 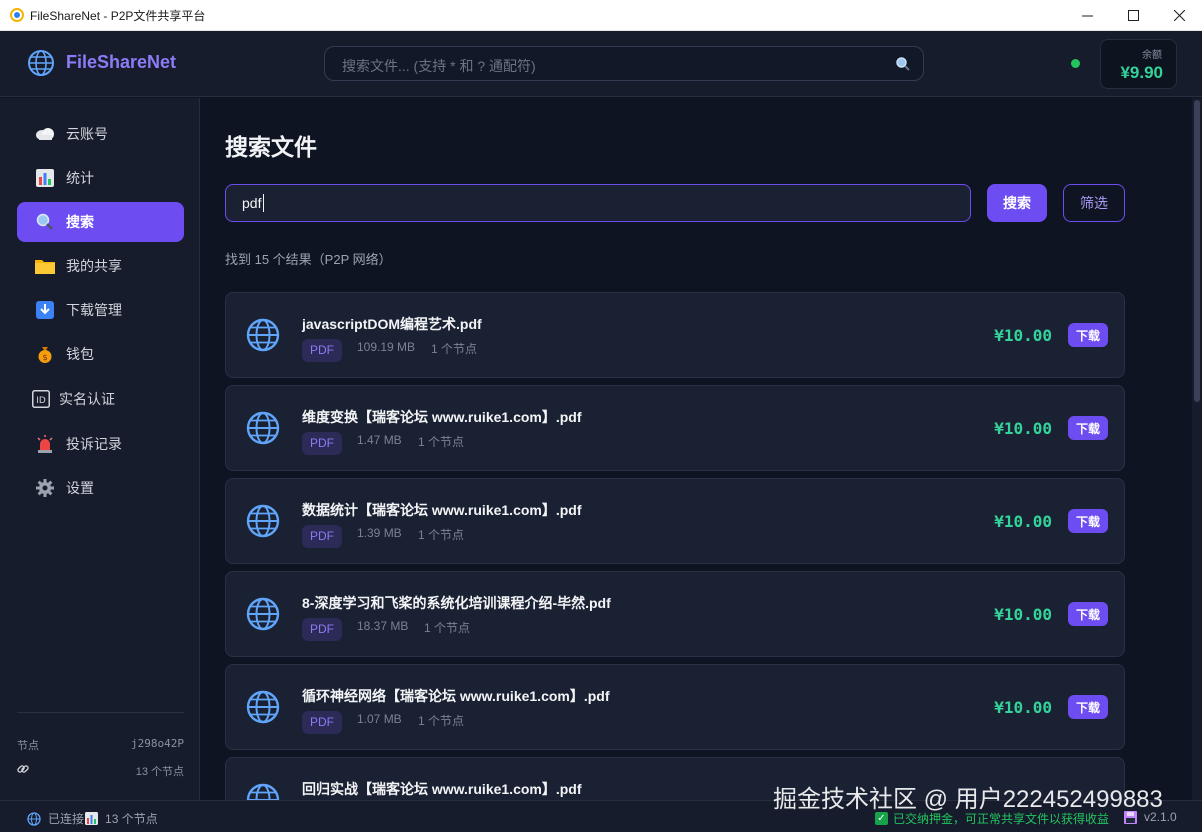 I want to click on file-name: 维度变换【瑞客论坛 www.ruike1.com】.pdf, so click(x=442, y=417).